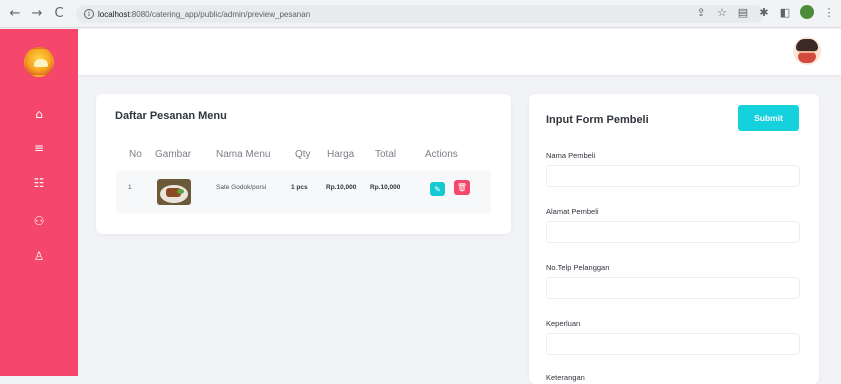 This screenshot has width=841, height=384. Describe the element at coordinates (174, 192) in the screenshot. I see `menu-image` at that location.